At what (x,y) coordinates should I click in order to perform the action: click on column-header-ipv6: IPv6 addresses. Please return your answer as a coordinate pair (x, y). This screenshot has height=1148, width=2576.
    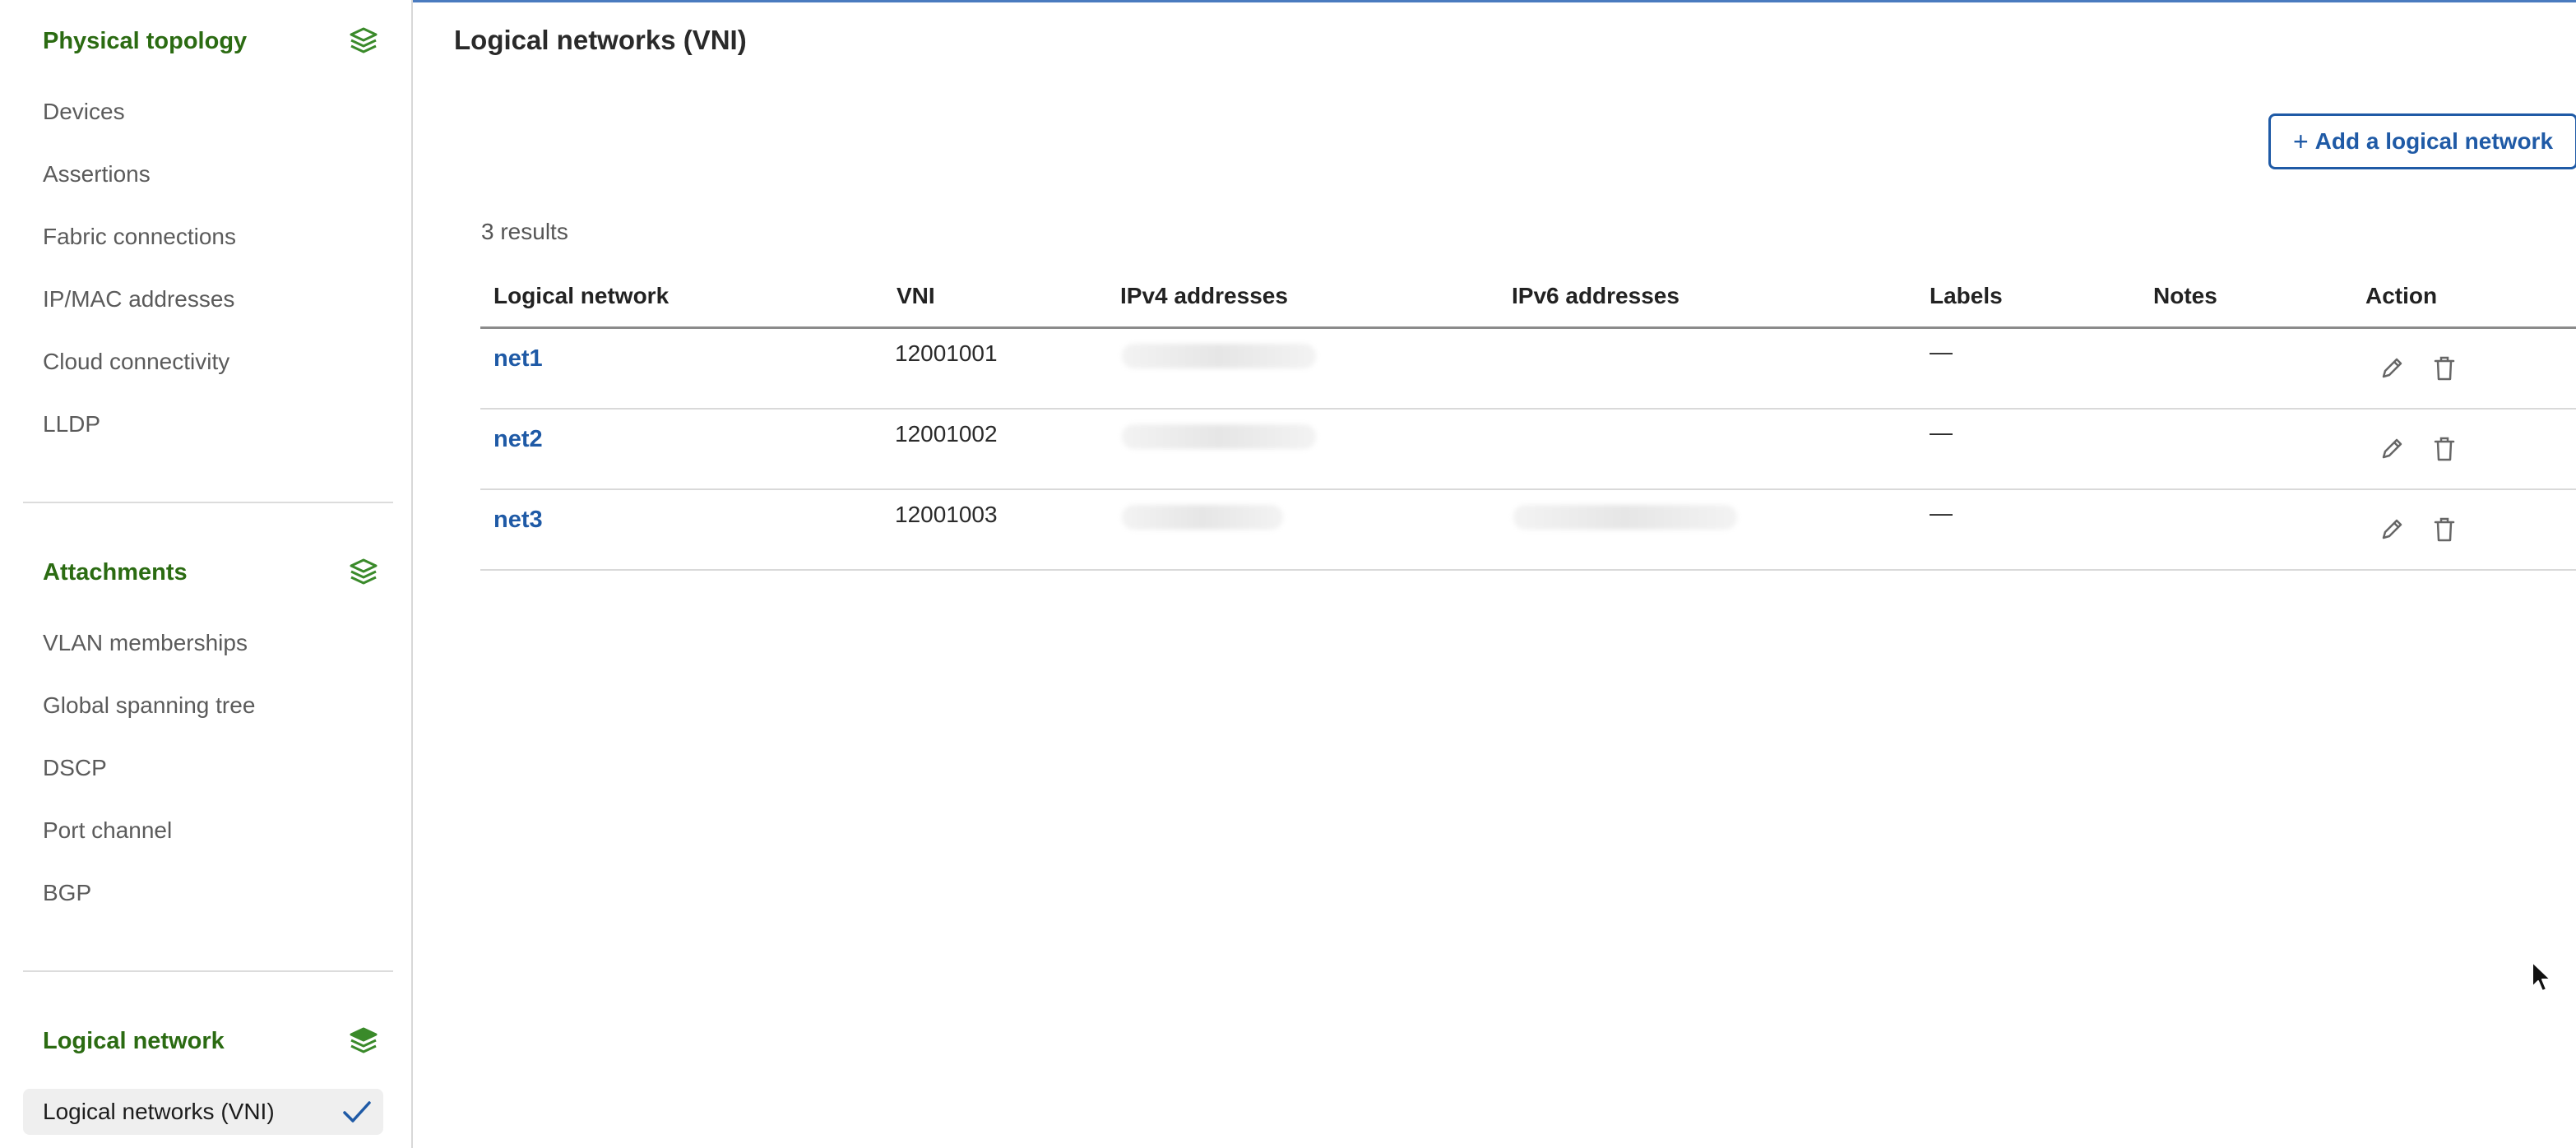
    Looking at the image, I should click on (1595, 296).